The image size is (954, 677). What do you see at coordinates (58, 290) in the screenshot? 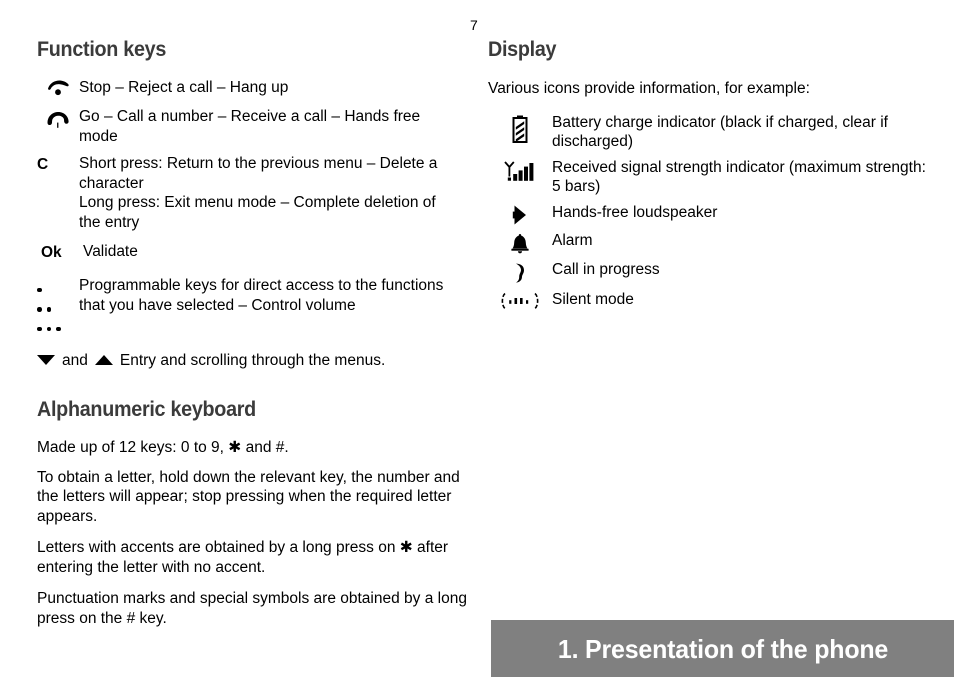
I see `dot-row-one` at bounding box center [58, 290].